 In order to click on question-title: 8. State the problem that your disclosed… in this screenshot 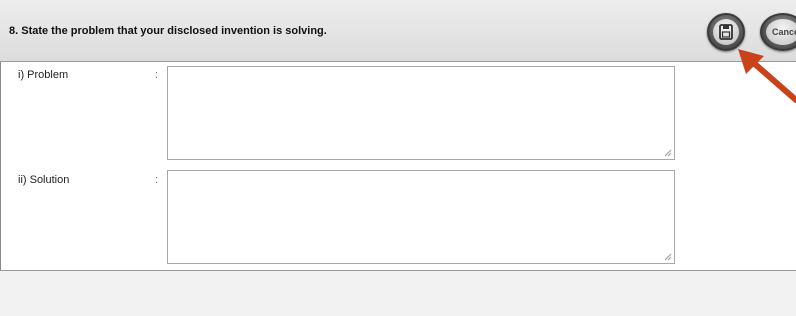, I will do `click(168, 31)`.